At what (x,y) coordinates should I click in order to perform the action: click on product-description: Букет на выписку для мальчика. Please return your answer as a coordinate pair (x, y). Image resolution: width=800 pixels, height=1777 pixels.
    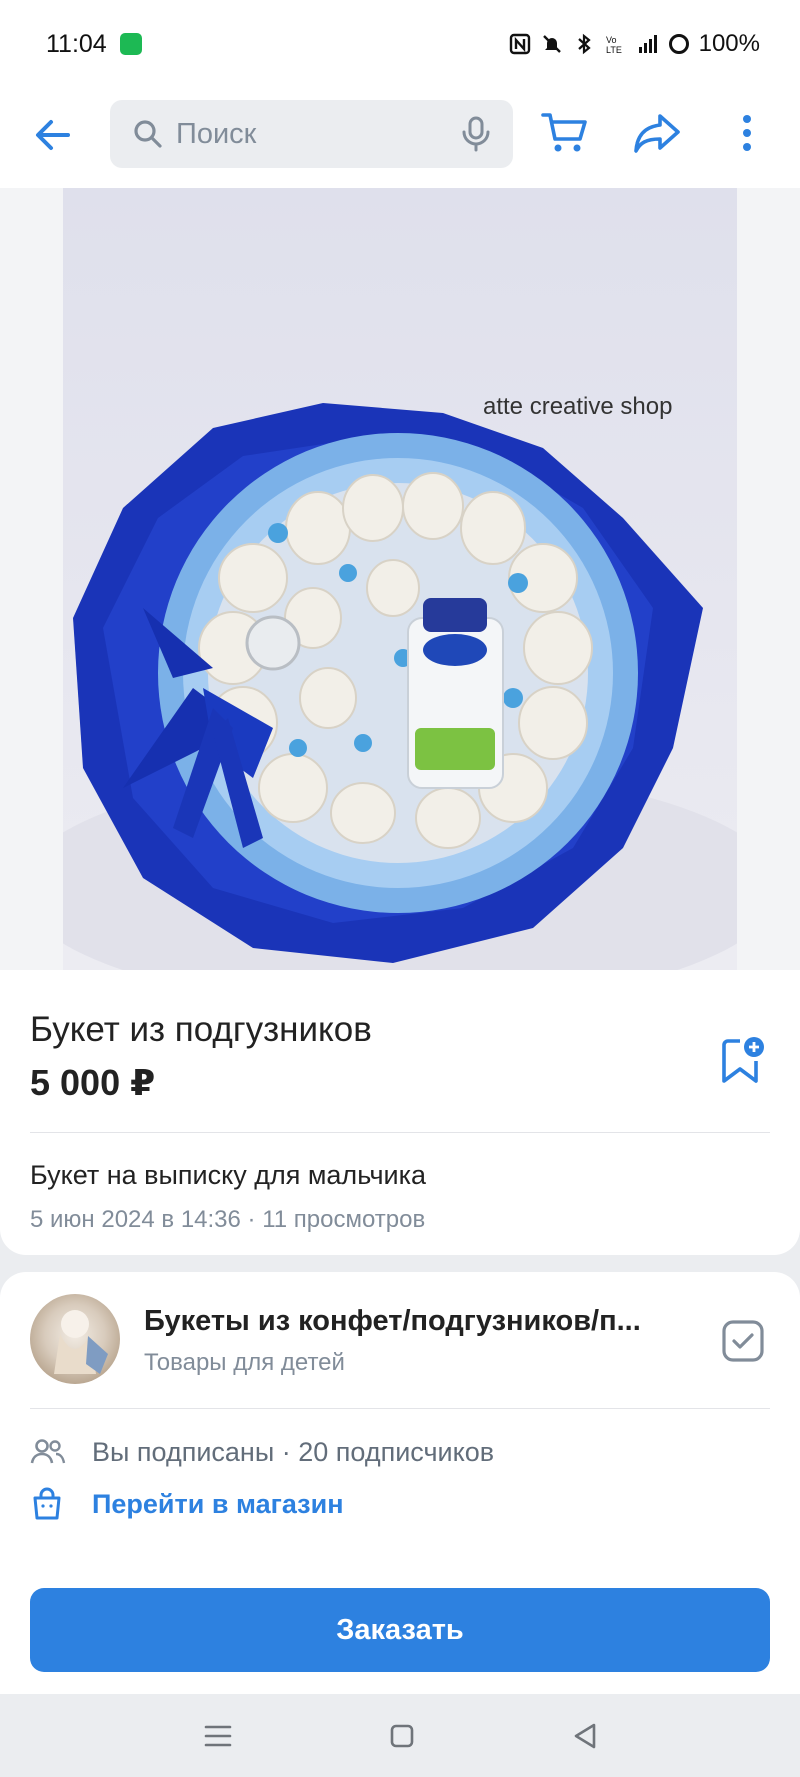
    Looking at the image, I should click on (228, 1175).